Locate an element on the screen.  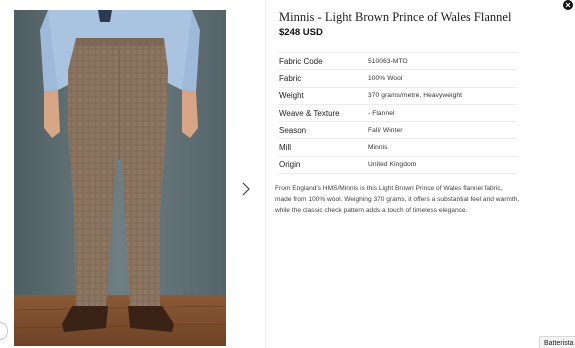
spec-row: Weave & Texture - Flannel is located at coordinates (398, 113).